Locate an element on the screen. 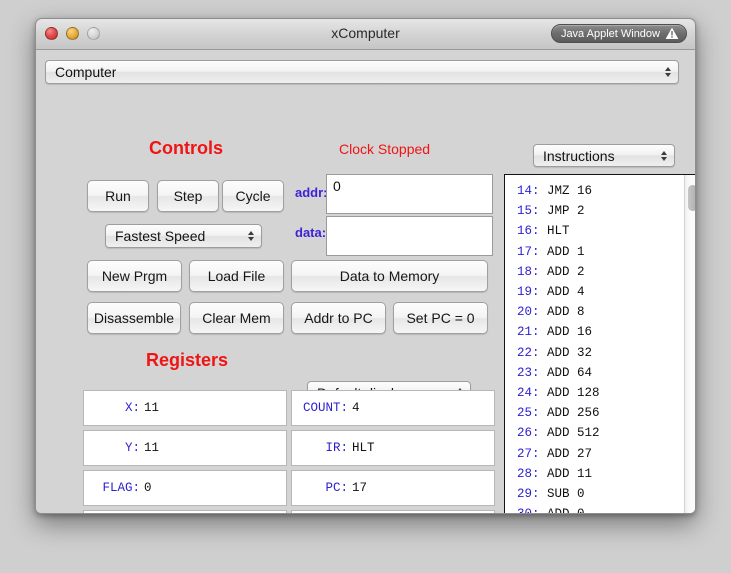 The image size is (731, 573). register-y: Y: 11 is located at coordinates (185, 448).